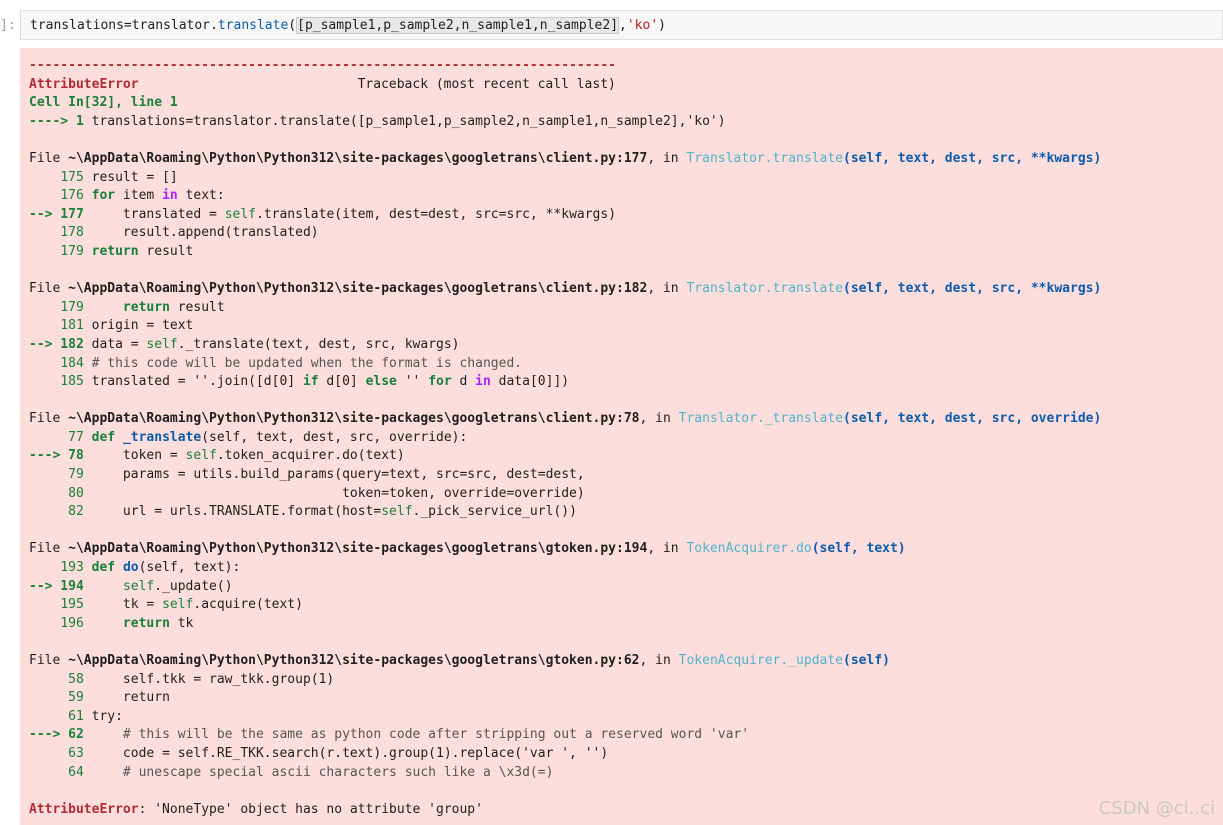 The image size is (1223, 825). What do you see at coordinates (318, 344) in the screenshot?
I see `code: ._translate(text, dest, src, kwargs)` at bounding box center [318, 344].